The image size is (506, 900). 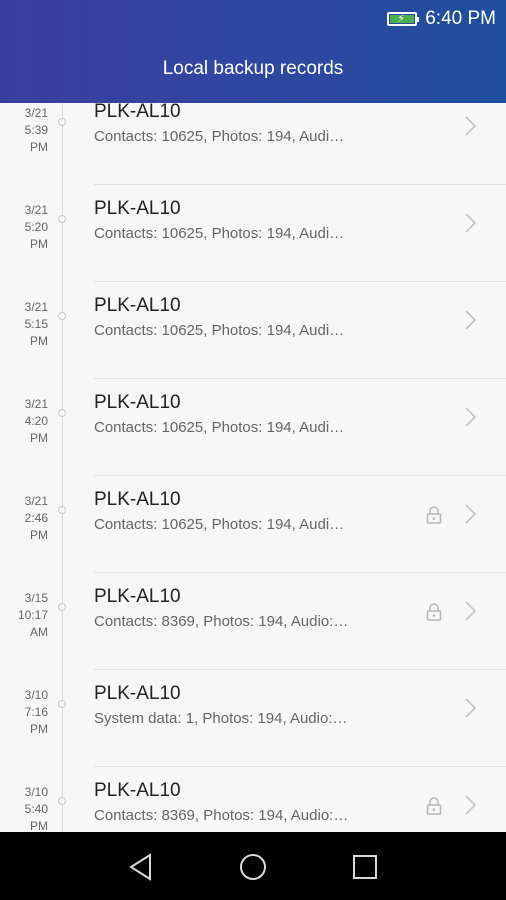 I want to click on record-date: 3/21 5:39 PM, so click(x=24, y=130).